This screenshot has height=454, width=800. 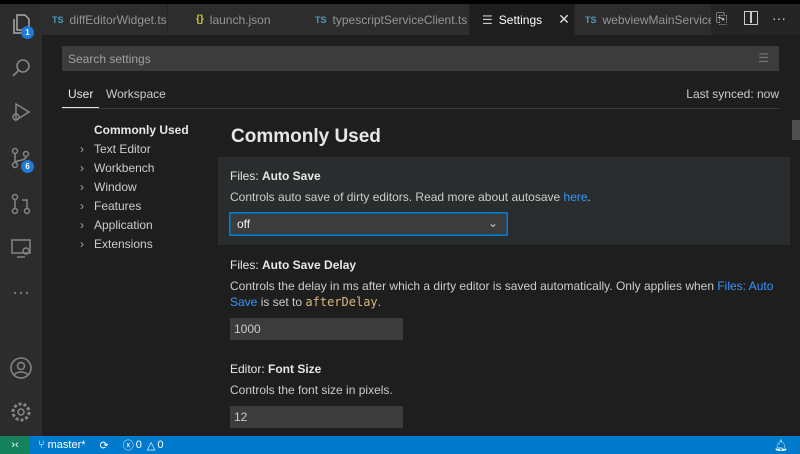 What do you see at coordinates (141, 130) in the screenshot?
I see `toc-commonly-used: Commonly Used` at bounding box center [141, 130].